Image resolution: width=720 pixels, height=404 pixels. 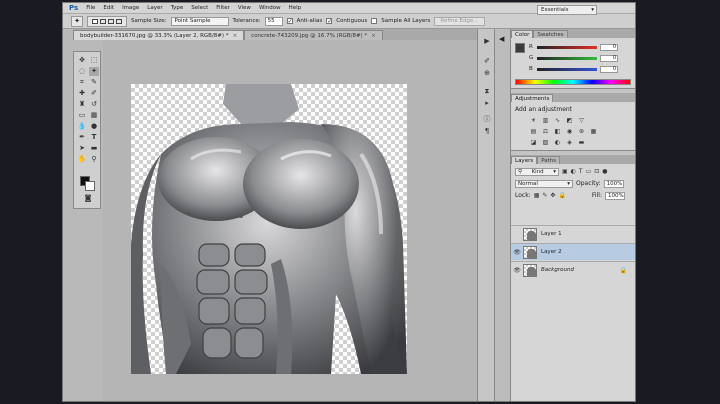 What do you see at coordinates (520, 48) in the screenshot?
I see `current-color-swatch` at bounding box center [520, 48].